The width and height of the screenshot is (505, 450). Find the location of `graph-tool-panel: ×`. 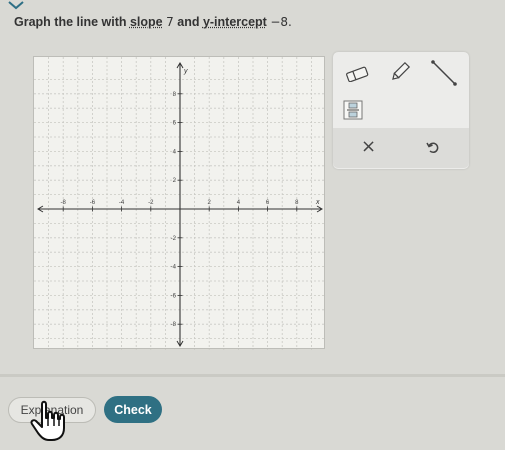

graph-tool-panel: × is located at coordinates (401, 110).